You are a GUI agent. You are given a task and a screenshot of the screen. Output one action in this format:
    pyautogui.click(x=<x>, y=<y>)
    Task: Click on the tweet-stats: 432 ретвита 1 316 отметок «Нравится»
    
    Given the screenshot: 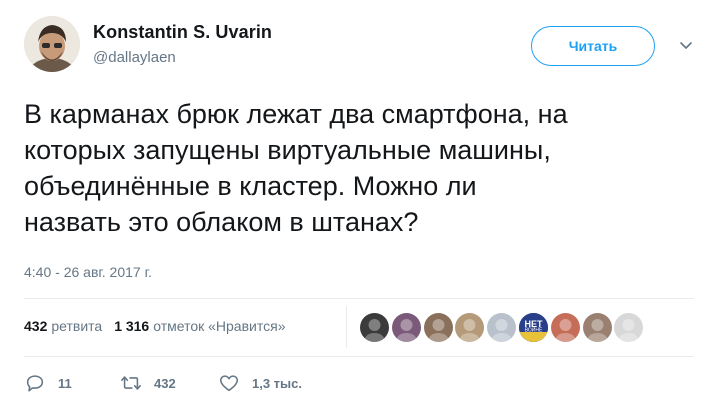 What is the action you would take?
    pyautogui.click(x=160, y=326)
    